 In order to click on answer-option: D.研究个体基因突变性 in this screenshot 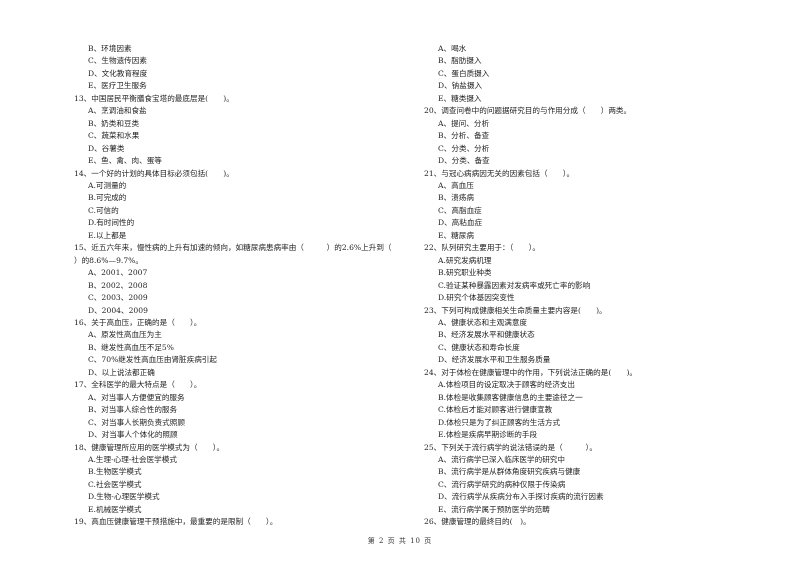, I will do `click(476, 298)`.